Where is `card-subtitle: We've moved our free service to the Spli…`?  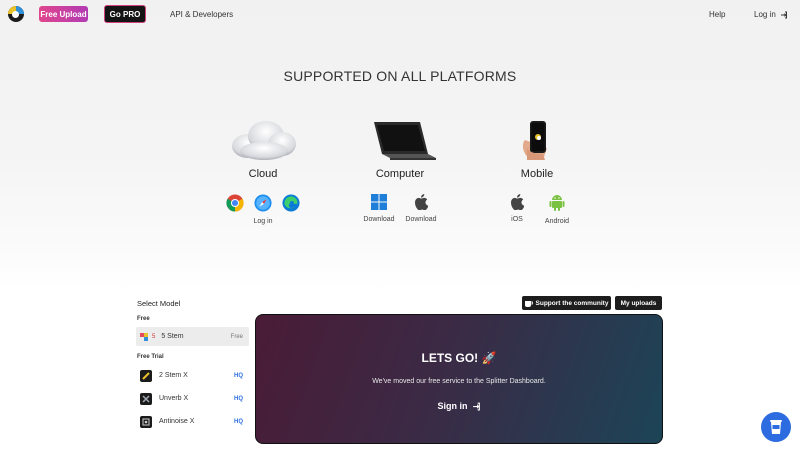
card-subtitle: We've moved our free service to the Spli… is located at coordinates (459, 381).